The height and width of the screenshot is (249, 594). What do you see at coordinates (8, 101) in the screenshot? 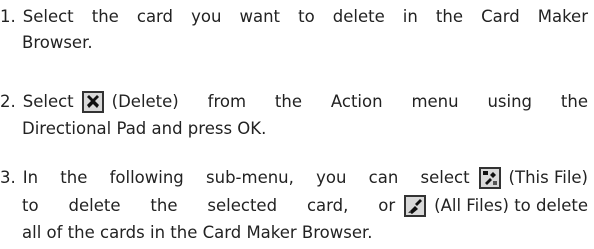
I see `step-2-number: 2.` at bounding box center [8, 101].